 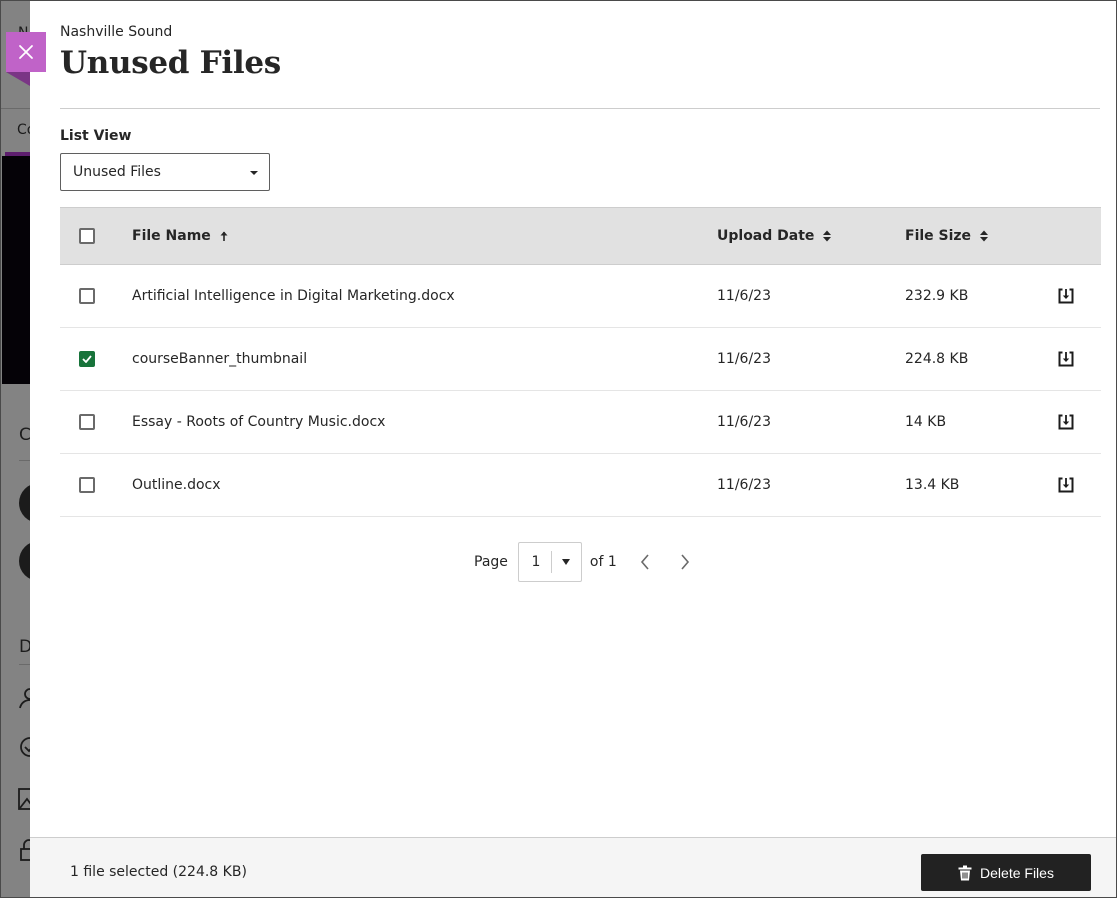 What do you see at coordinates (965, 873) in the screenshot?
I see `trash-icon` at bounding box center [965, 873].